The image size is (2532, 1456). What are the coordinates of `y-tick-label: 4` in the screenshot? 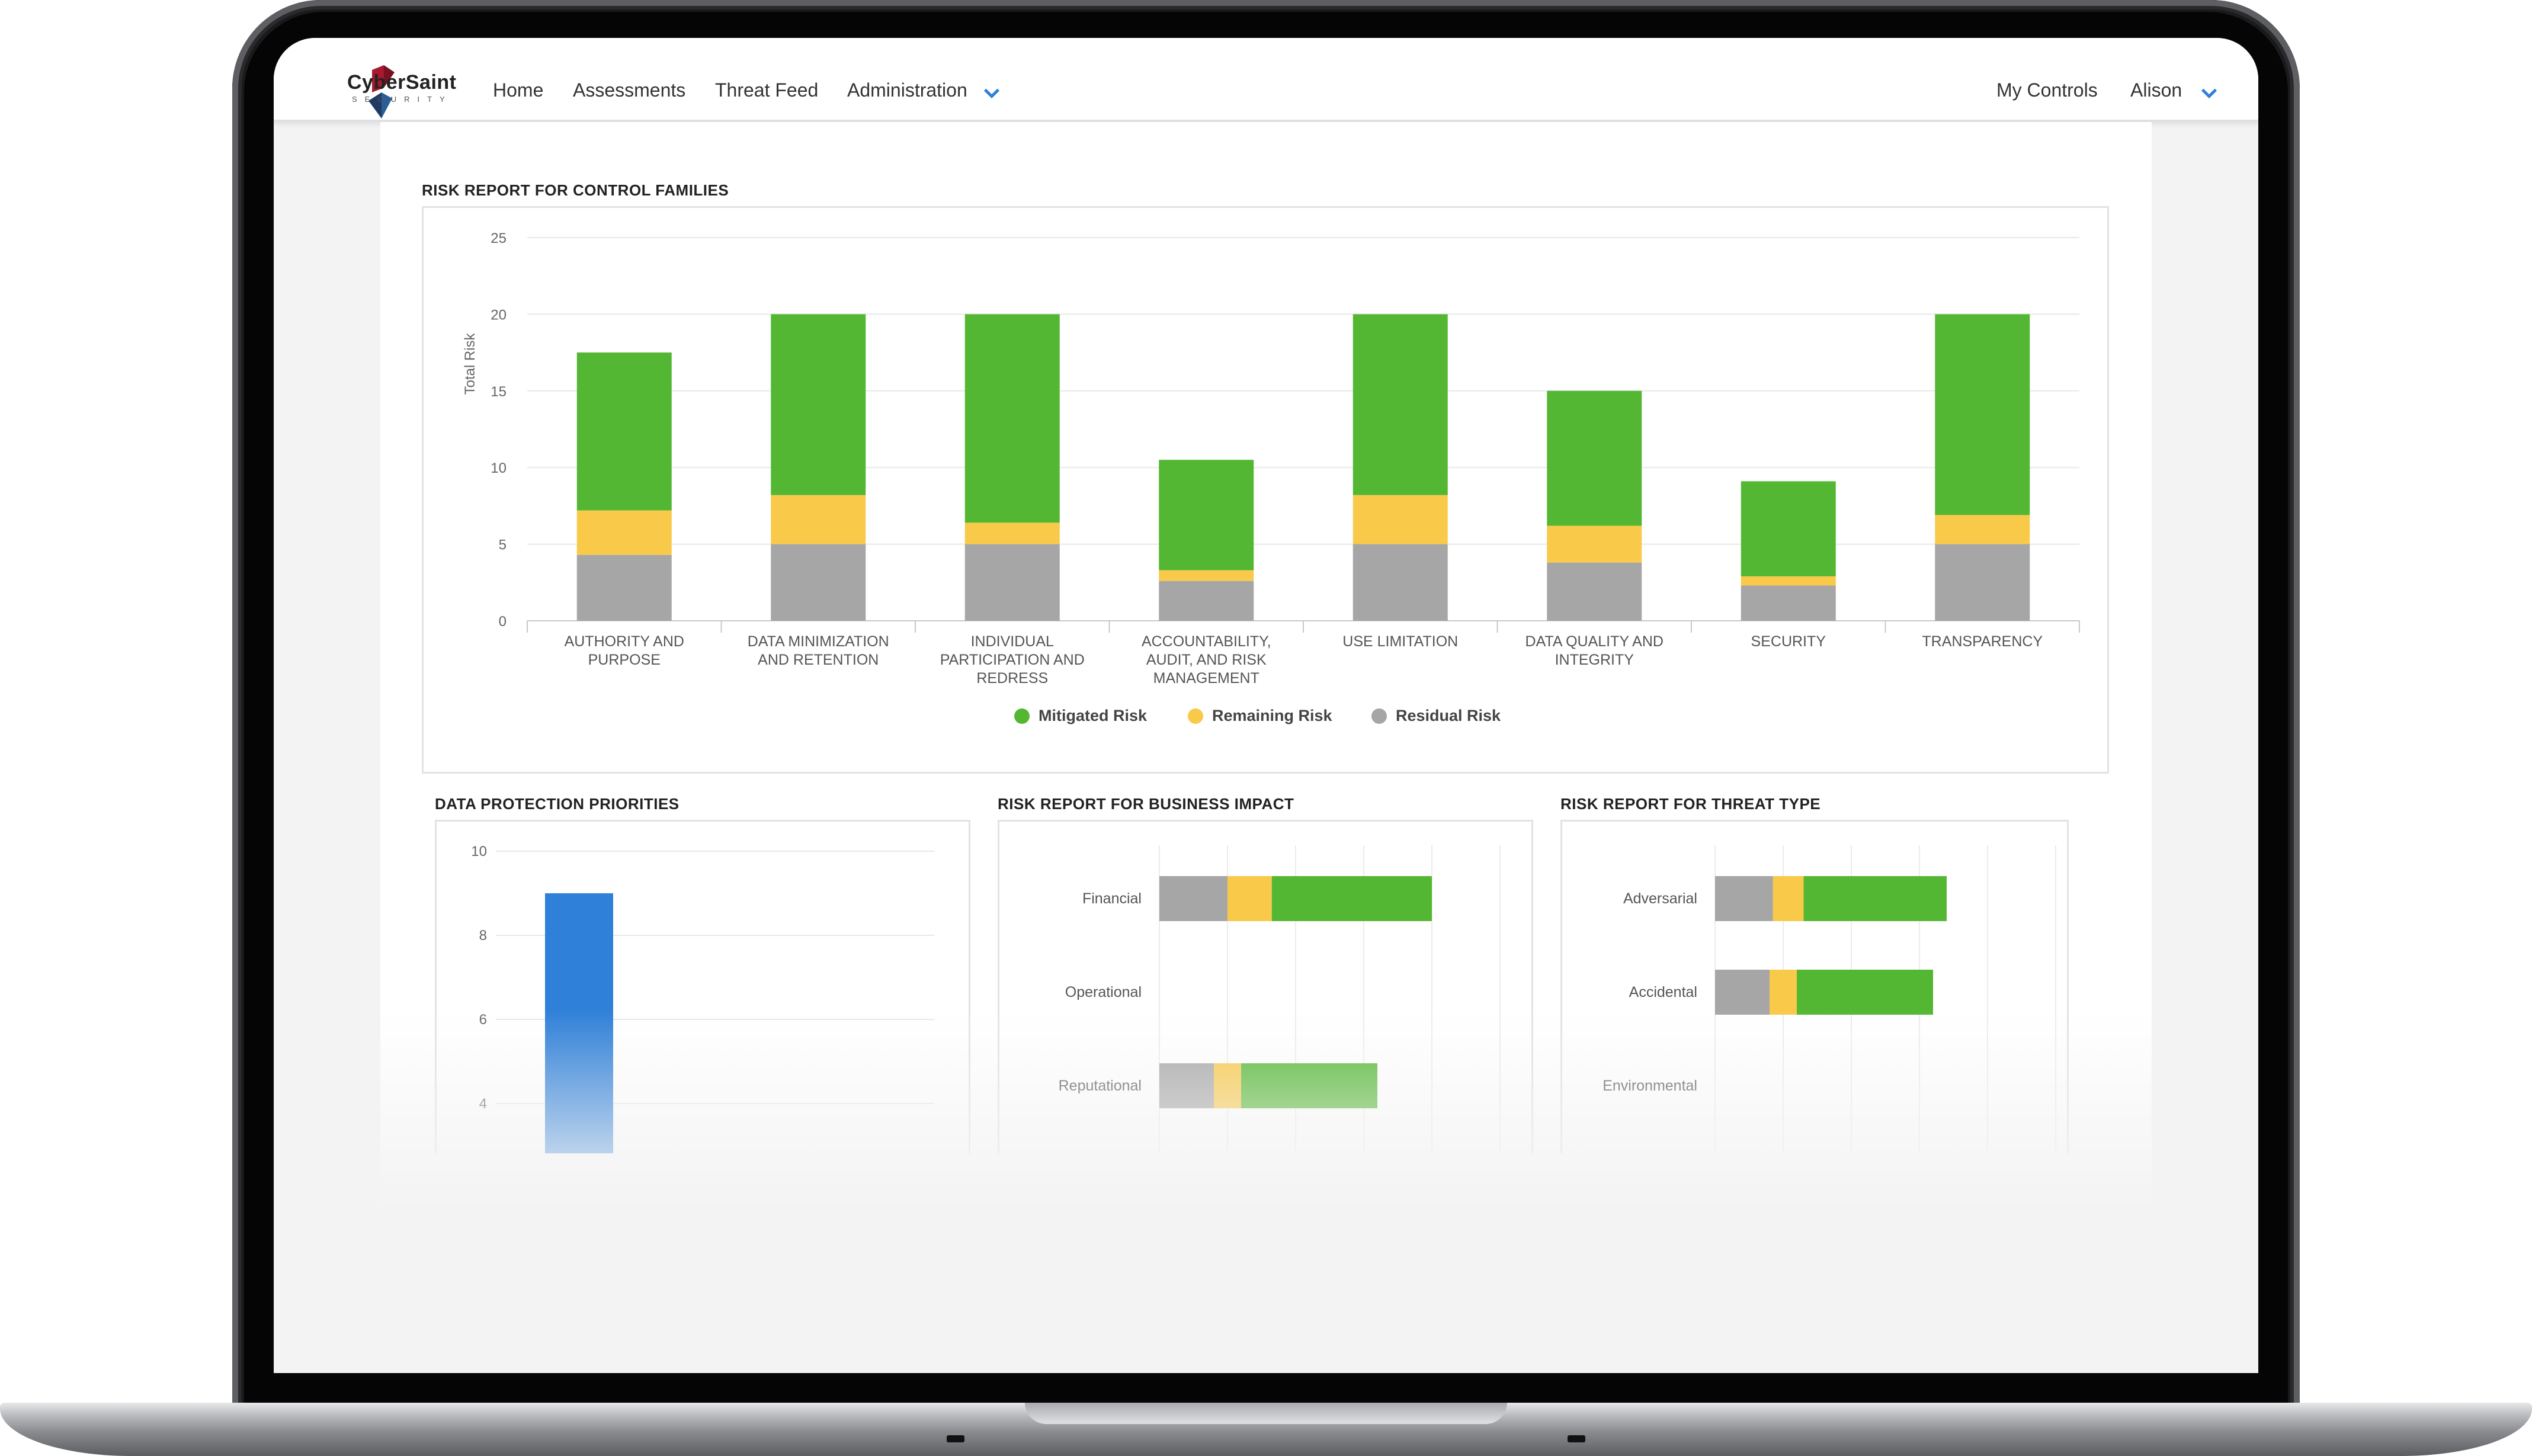 It's located at (483, 1104).